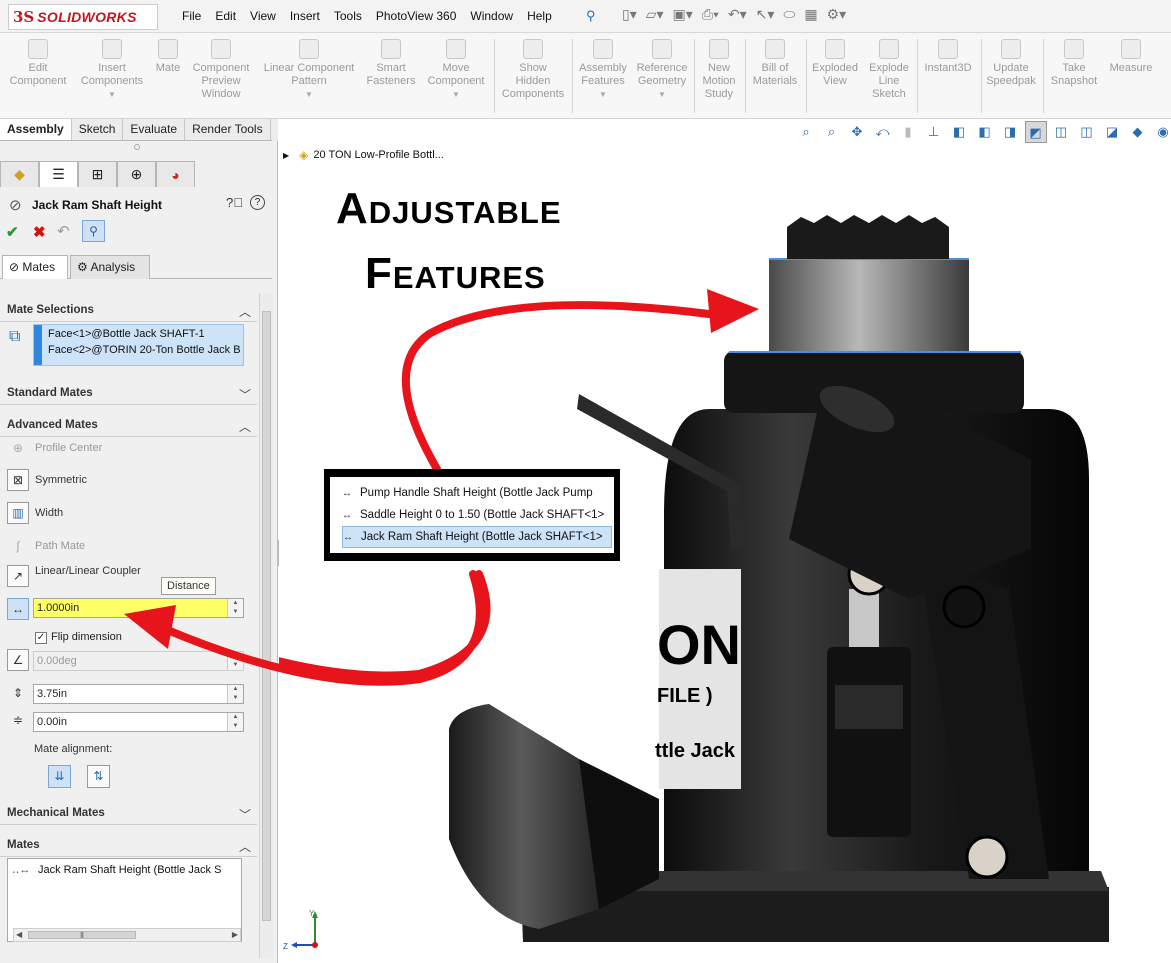 Image resolution: width=1171 pixels, height=963 pixels. Describe the element at coordinates (1074, 63) in the screenshot. I see `take-snapshot-button: Take Snapshot` at that location.